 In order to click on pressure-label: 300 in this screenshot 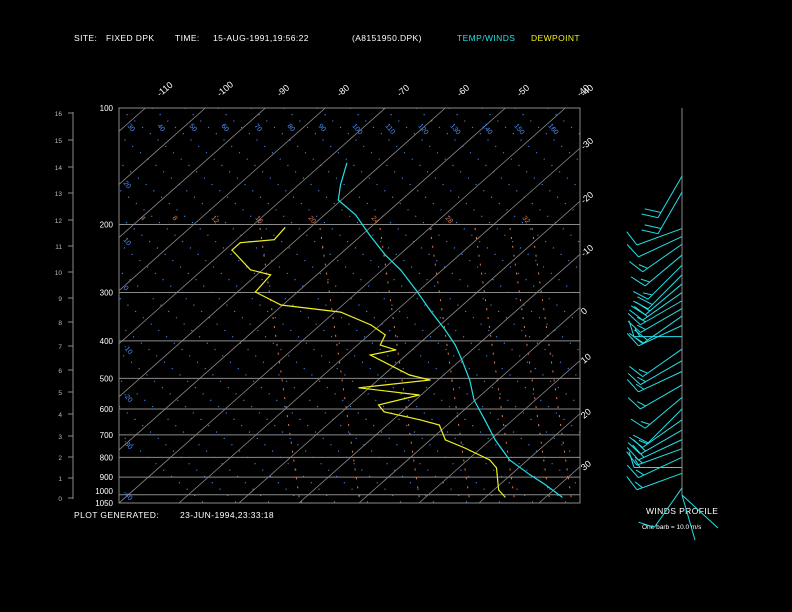, I will do `click(107, 293)`.